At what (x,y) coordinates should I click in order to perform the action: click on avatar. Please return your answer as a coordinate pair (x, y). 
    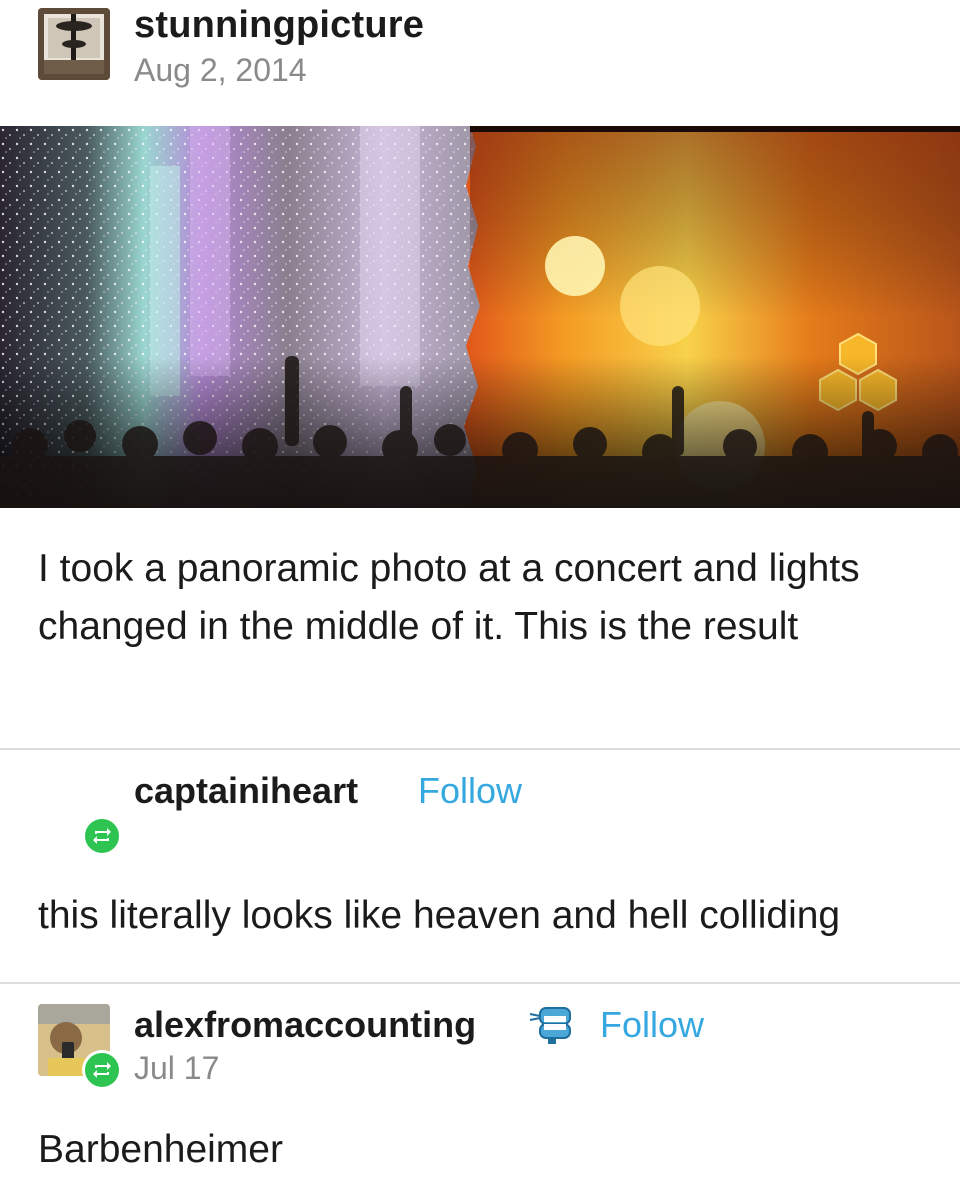
    Looking at the image, I should click on (74, 44).